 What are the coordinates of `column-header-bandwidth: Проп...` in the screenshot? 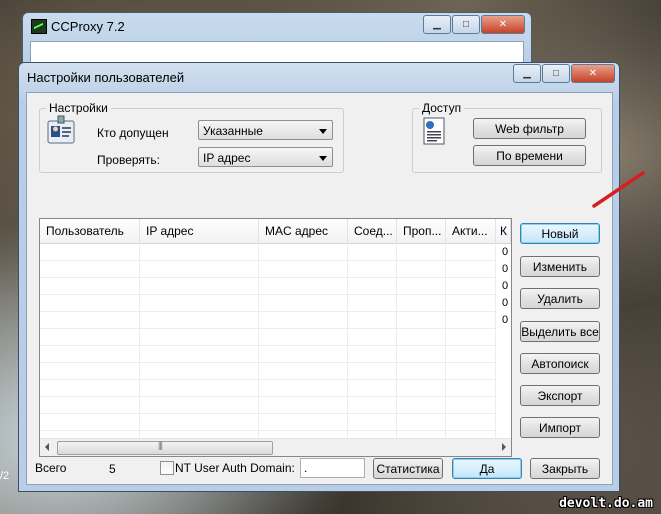 It's located at (421, 231).